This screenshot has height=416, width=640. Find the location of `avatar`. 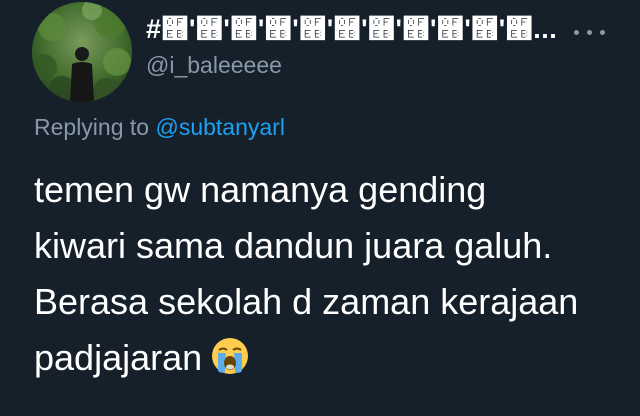

avatar is located at coordinates (82, 52).